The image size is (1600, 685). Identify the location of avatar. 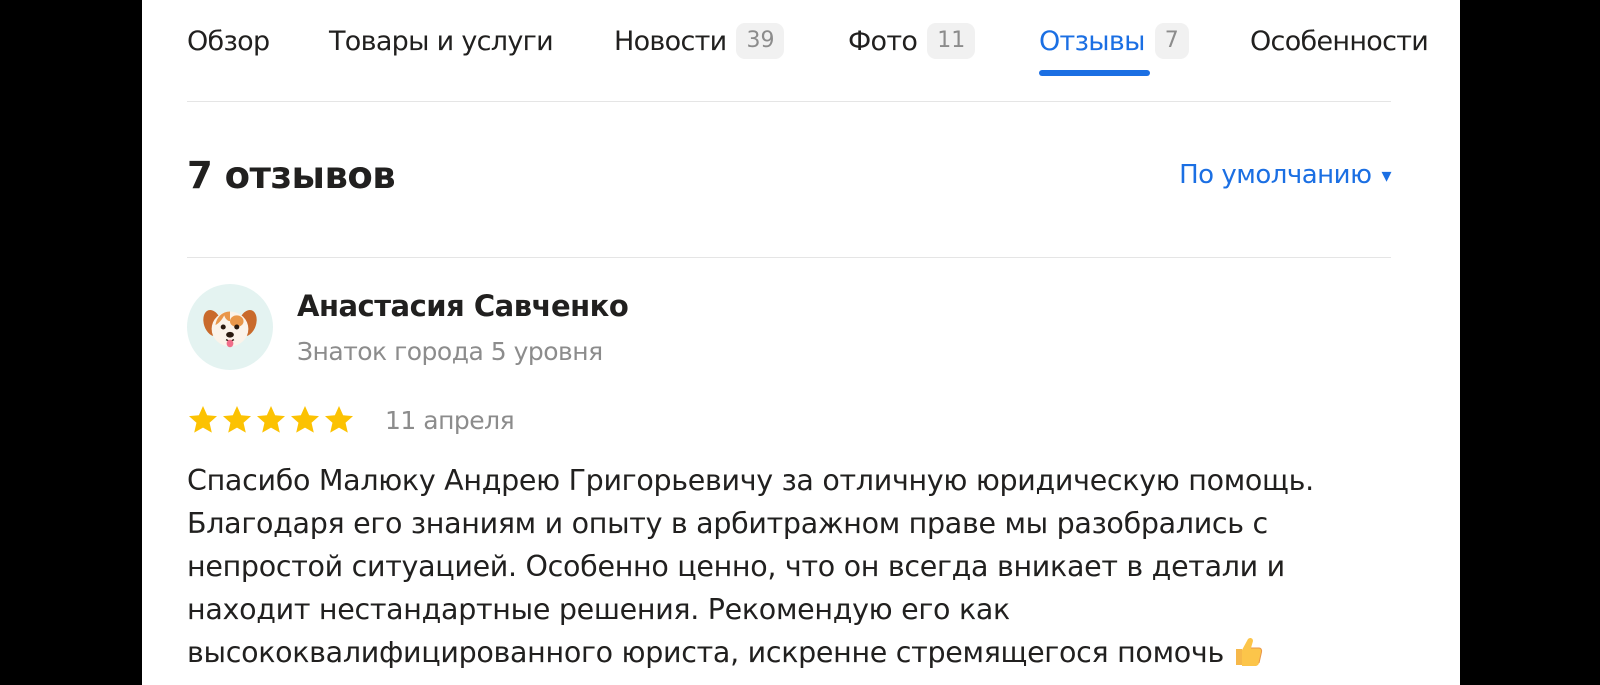
(230, 327).